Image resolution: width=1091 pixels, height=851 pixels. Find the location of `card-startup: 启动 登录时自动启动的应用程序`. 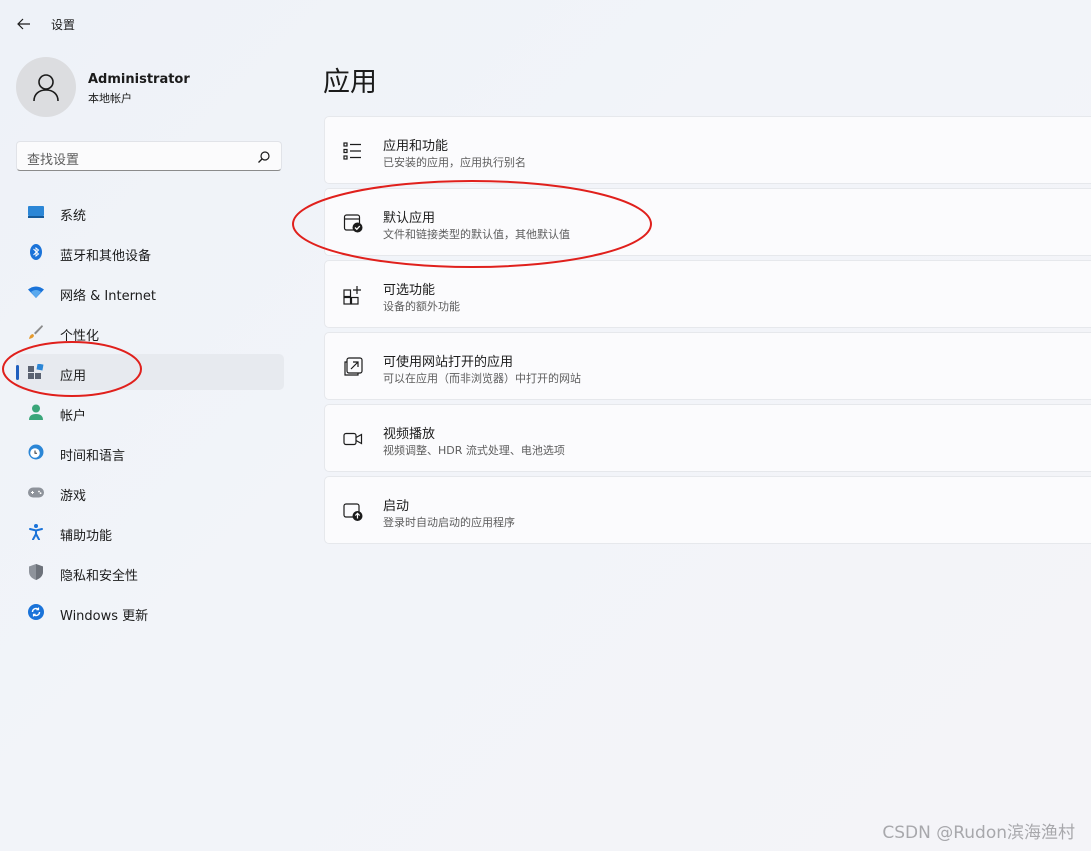

card-startup: 启动 登录时自动启动的应用程序 is located at coordinates (707, 510).